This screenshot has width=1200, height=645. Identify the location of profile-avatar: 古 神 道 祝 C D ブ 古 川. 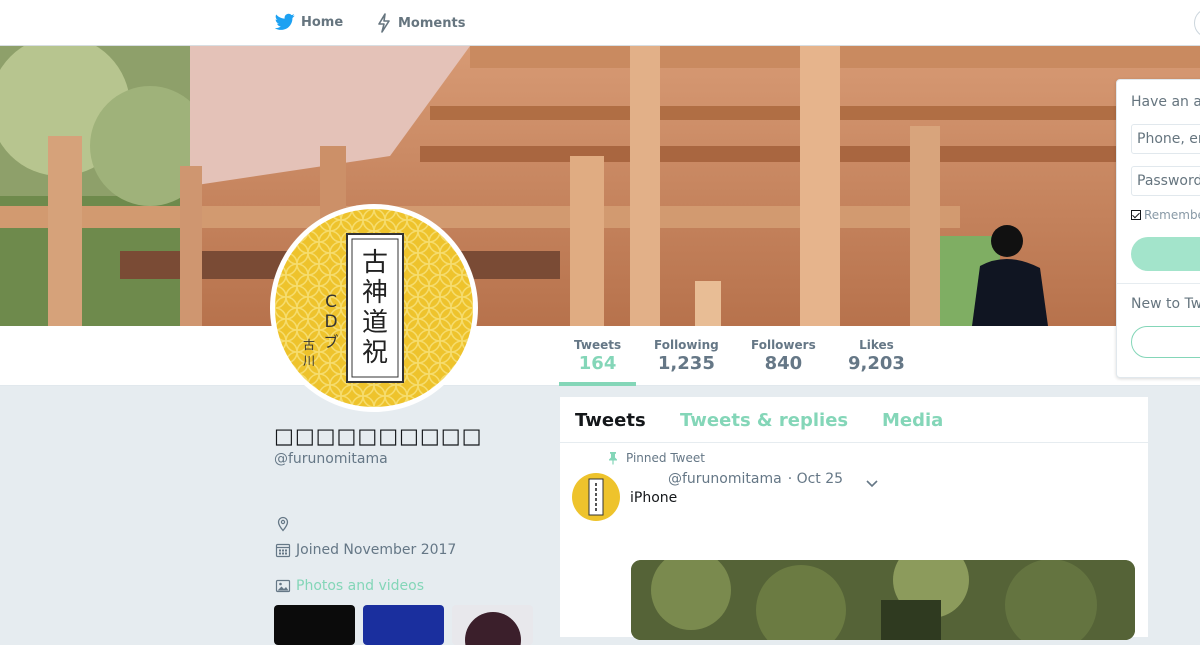
(374, 308).